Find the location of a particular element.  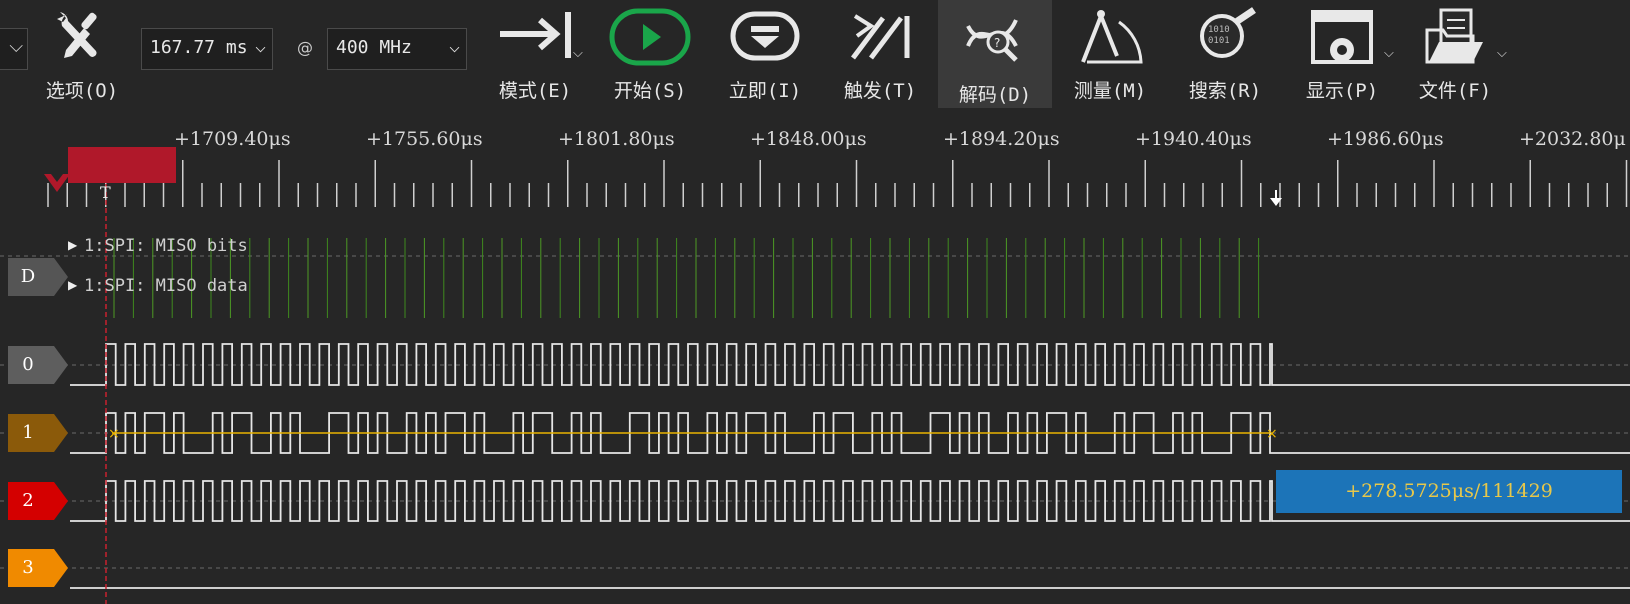

measure-label: 测量(M) is located at coordinates (1110, 91).